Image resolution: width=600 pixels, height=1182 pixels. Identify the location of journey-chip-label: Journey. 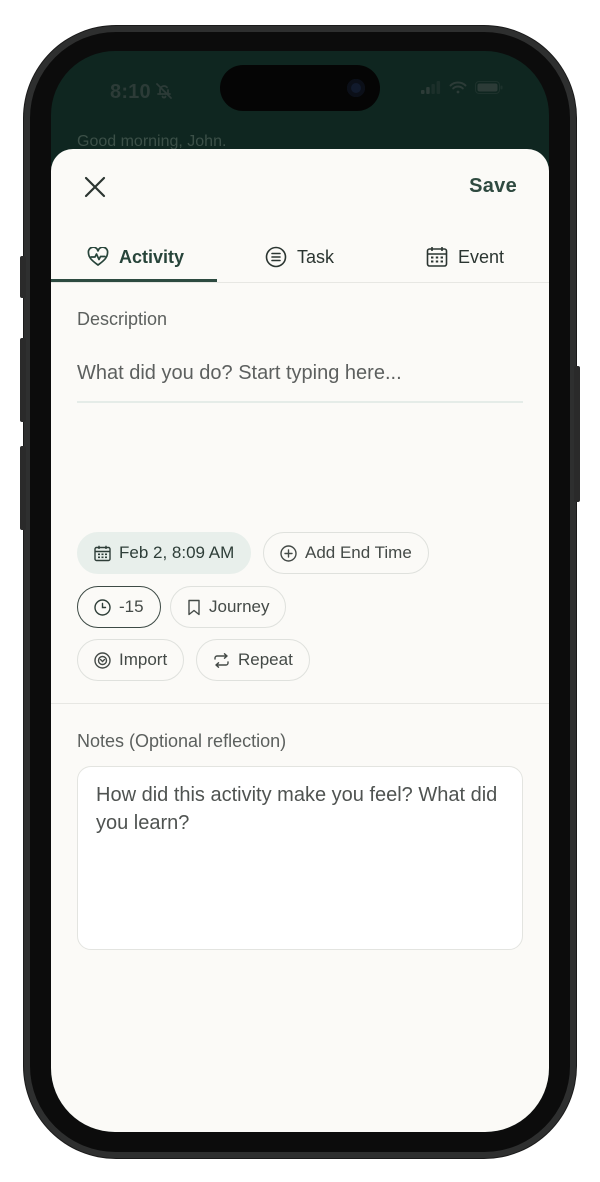
(239, 606).